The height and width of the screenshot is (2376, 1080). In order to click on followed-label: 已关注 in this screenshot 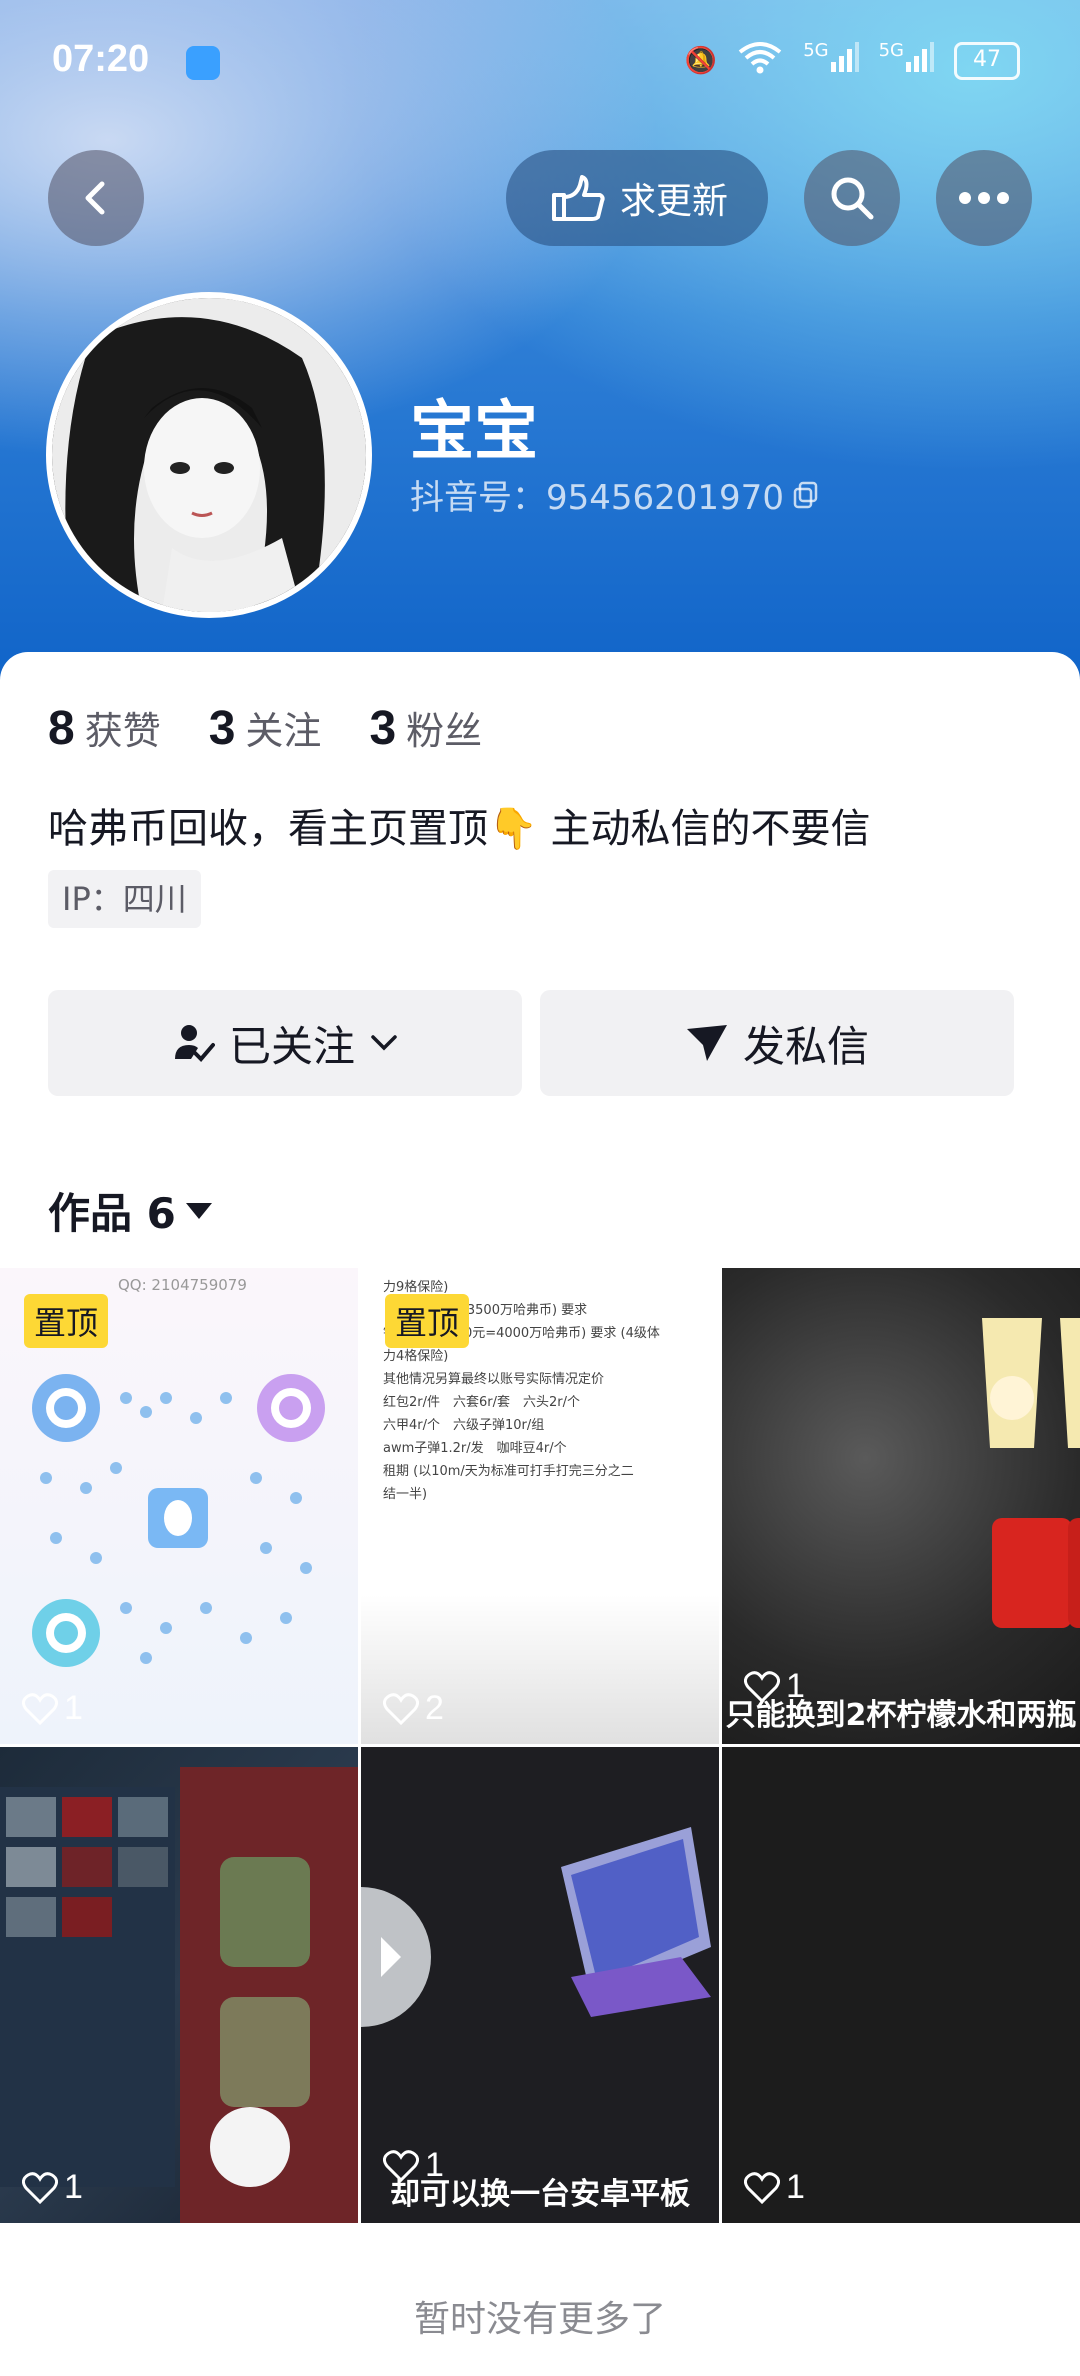, I will do `click(291, 1046)`.